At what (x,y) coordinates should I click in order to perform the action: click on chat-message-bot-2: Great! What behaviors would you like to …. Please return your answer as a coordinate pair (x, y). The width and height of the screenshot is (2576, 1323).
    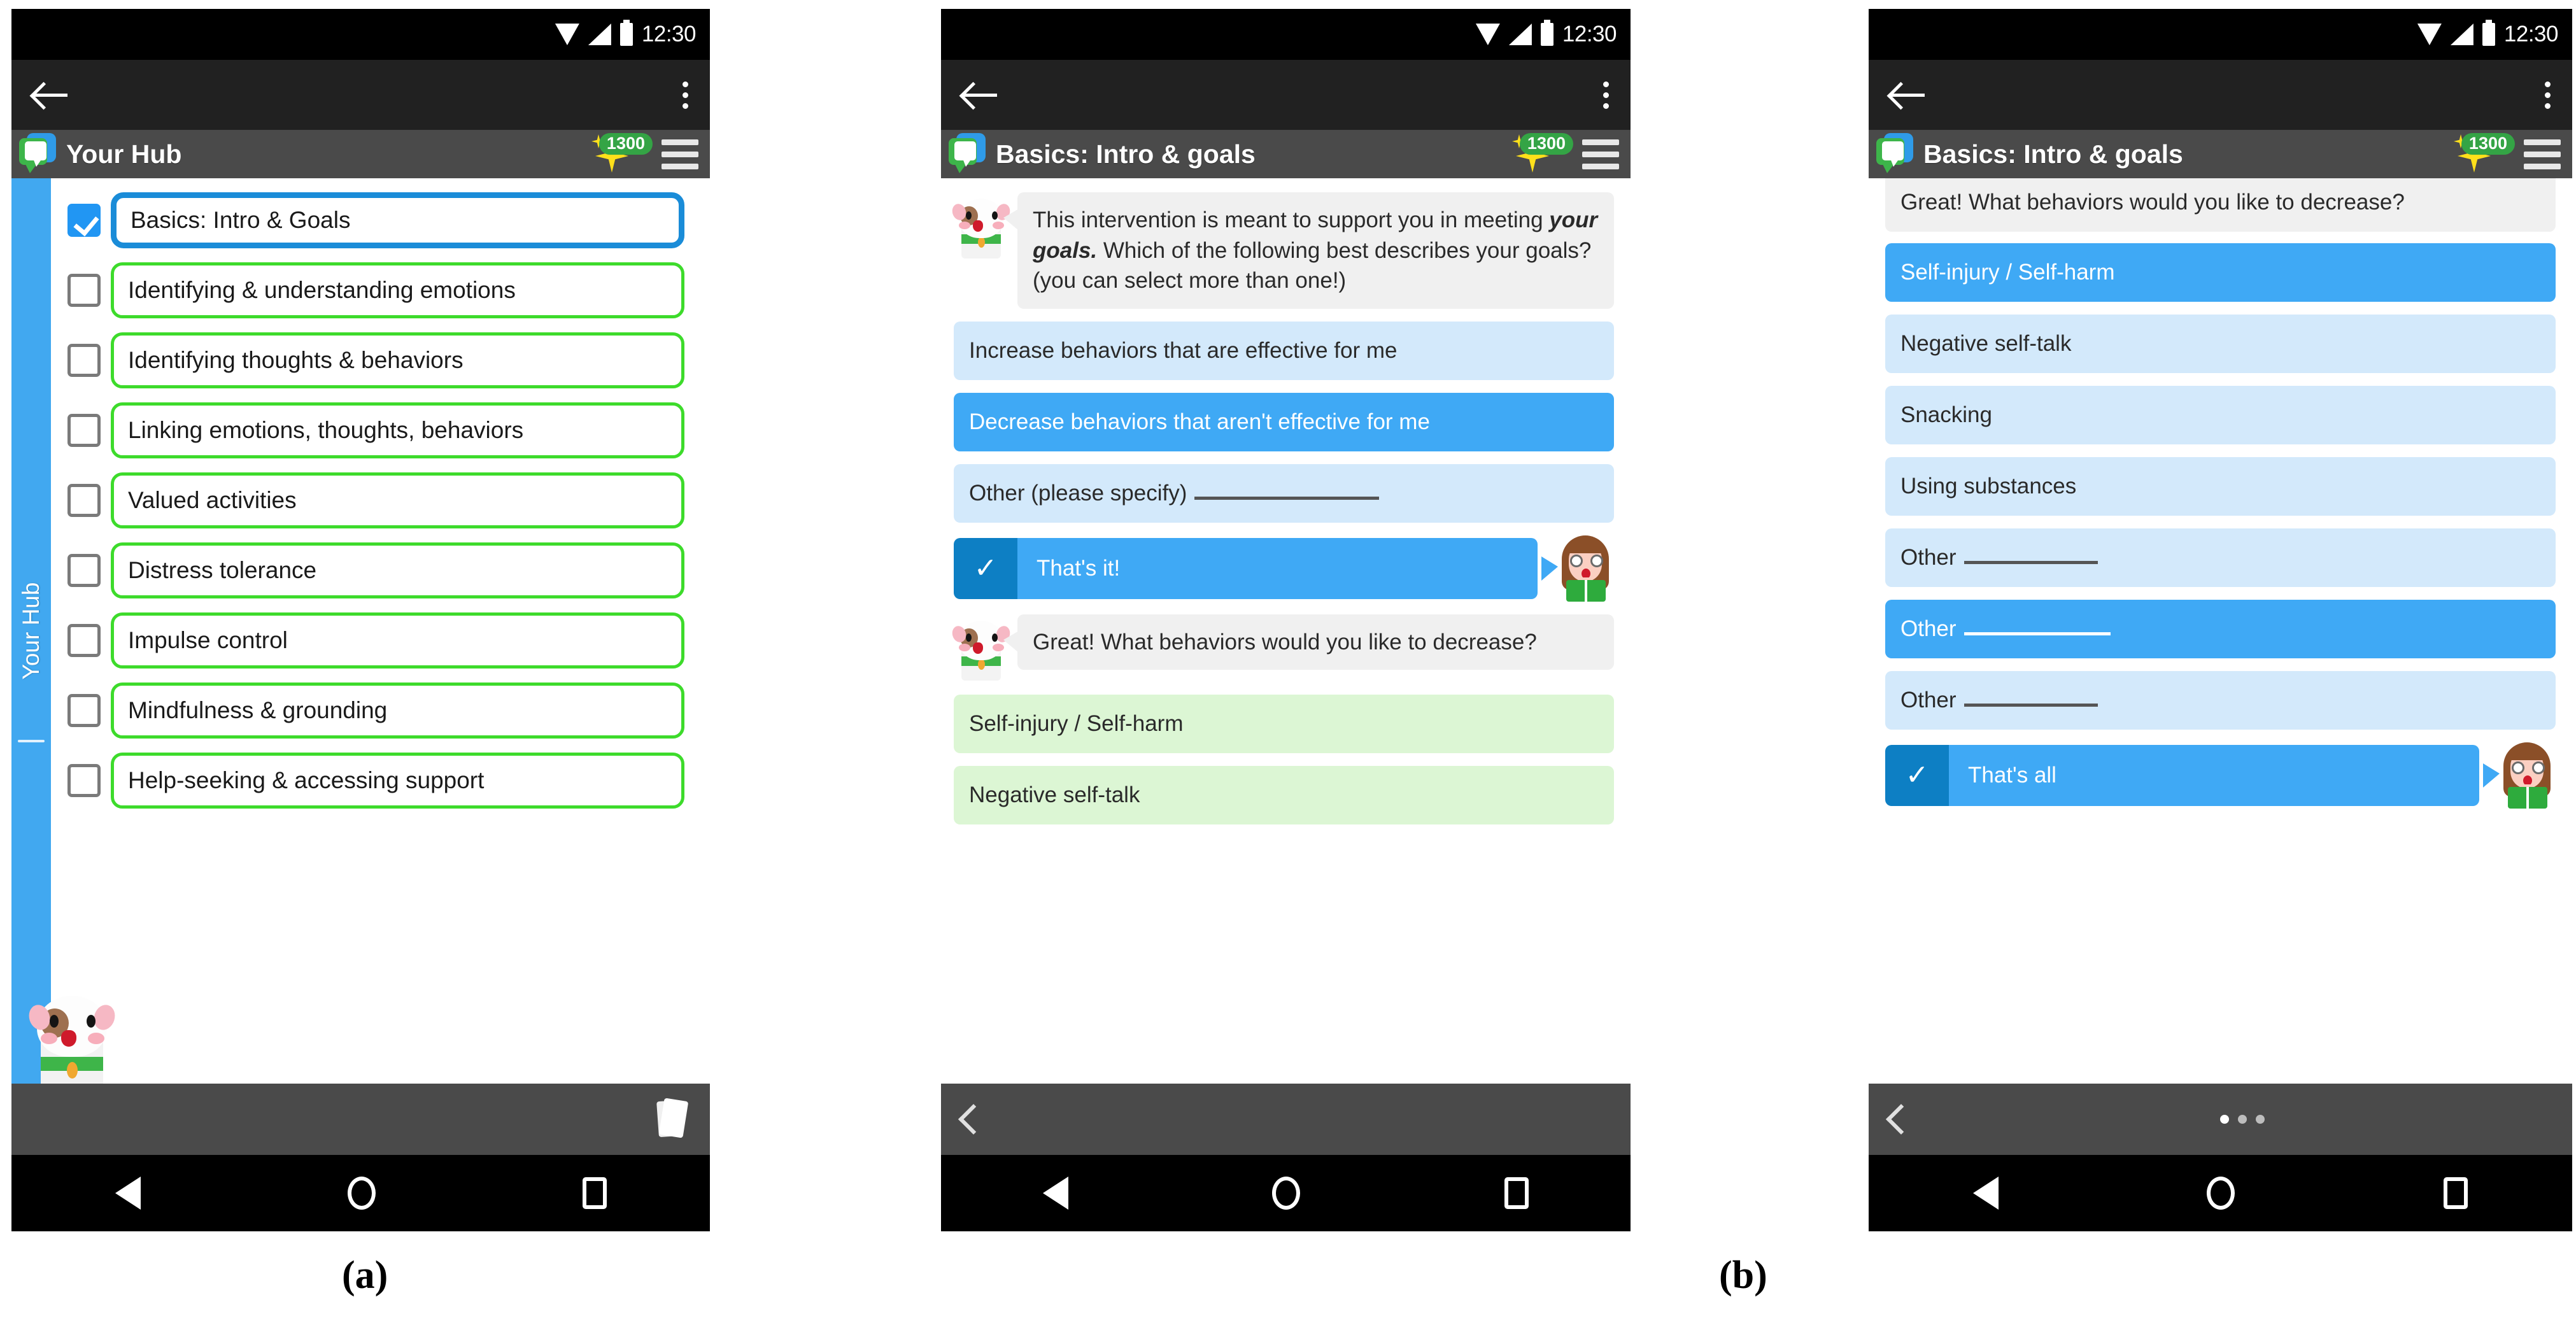
    Looking at the image, I should click on (1282, 648).